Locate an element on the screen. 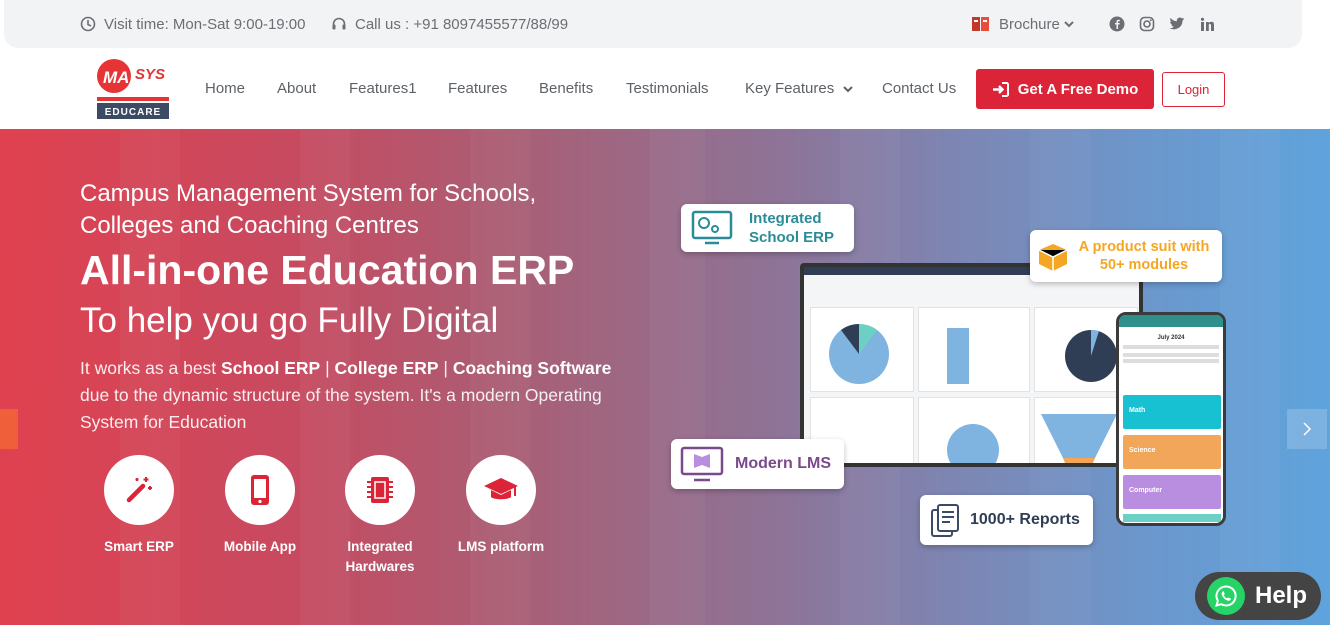 The width and height of the screenshot is (1330, 625). feature-lms-platform: LMS platform is located at coordinates (501, 506).